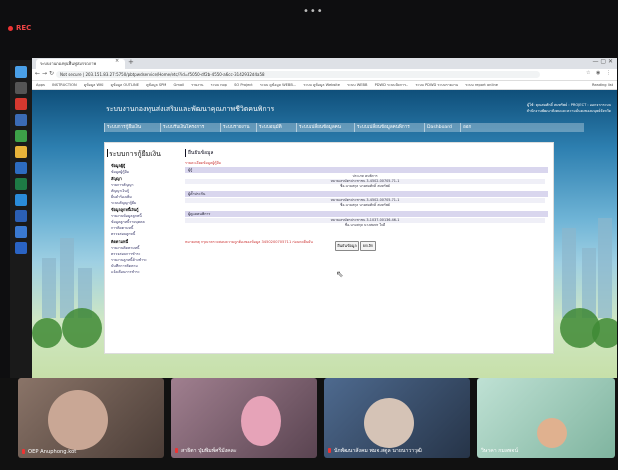 Image resolution: width=618 pixels, height=470 pixels. What do you see at coordinates (197, 85) in the screenshot?
I see `bookmark-item: รายงาน` at bounding box center [197, 85].